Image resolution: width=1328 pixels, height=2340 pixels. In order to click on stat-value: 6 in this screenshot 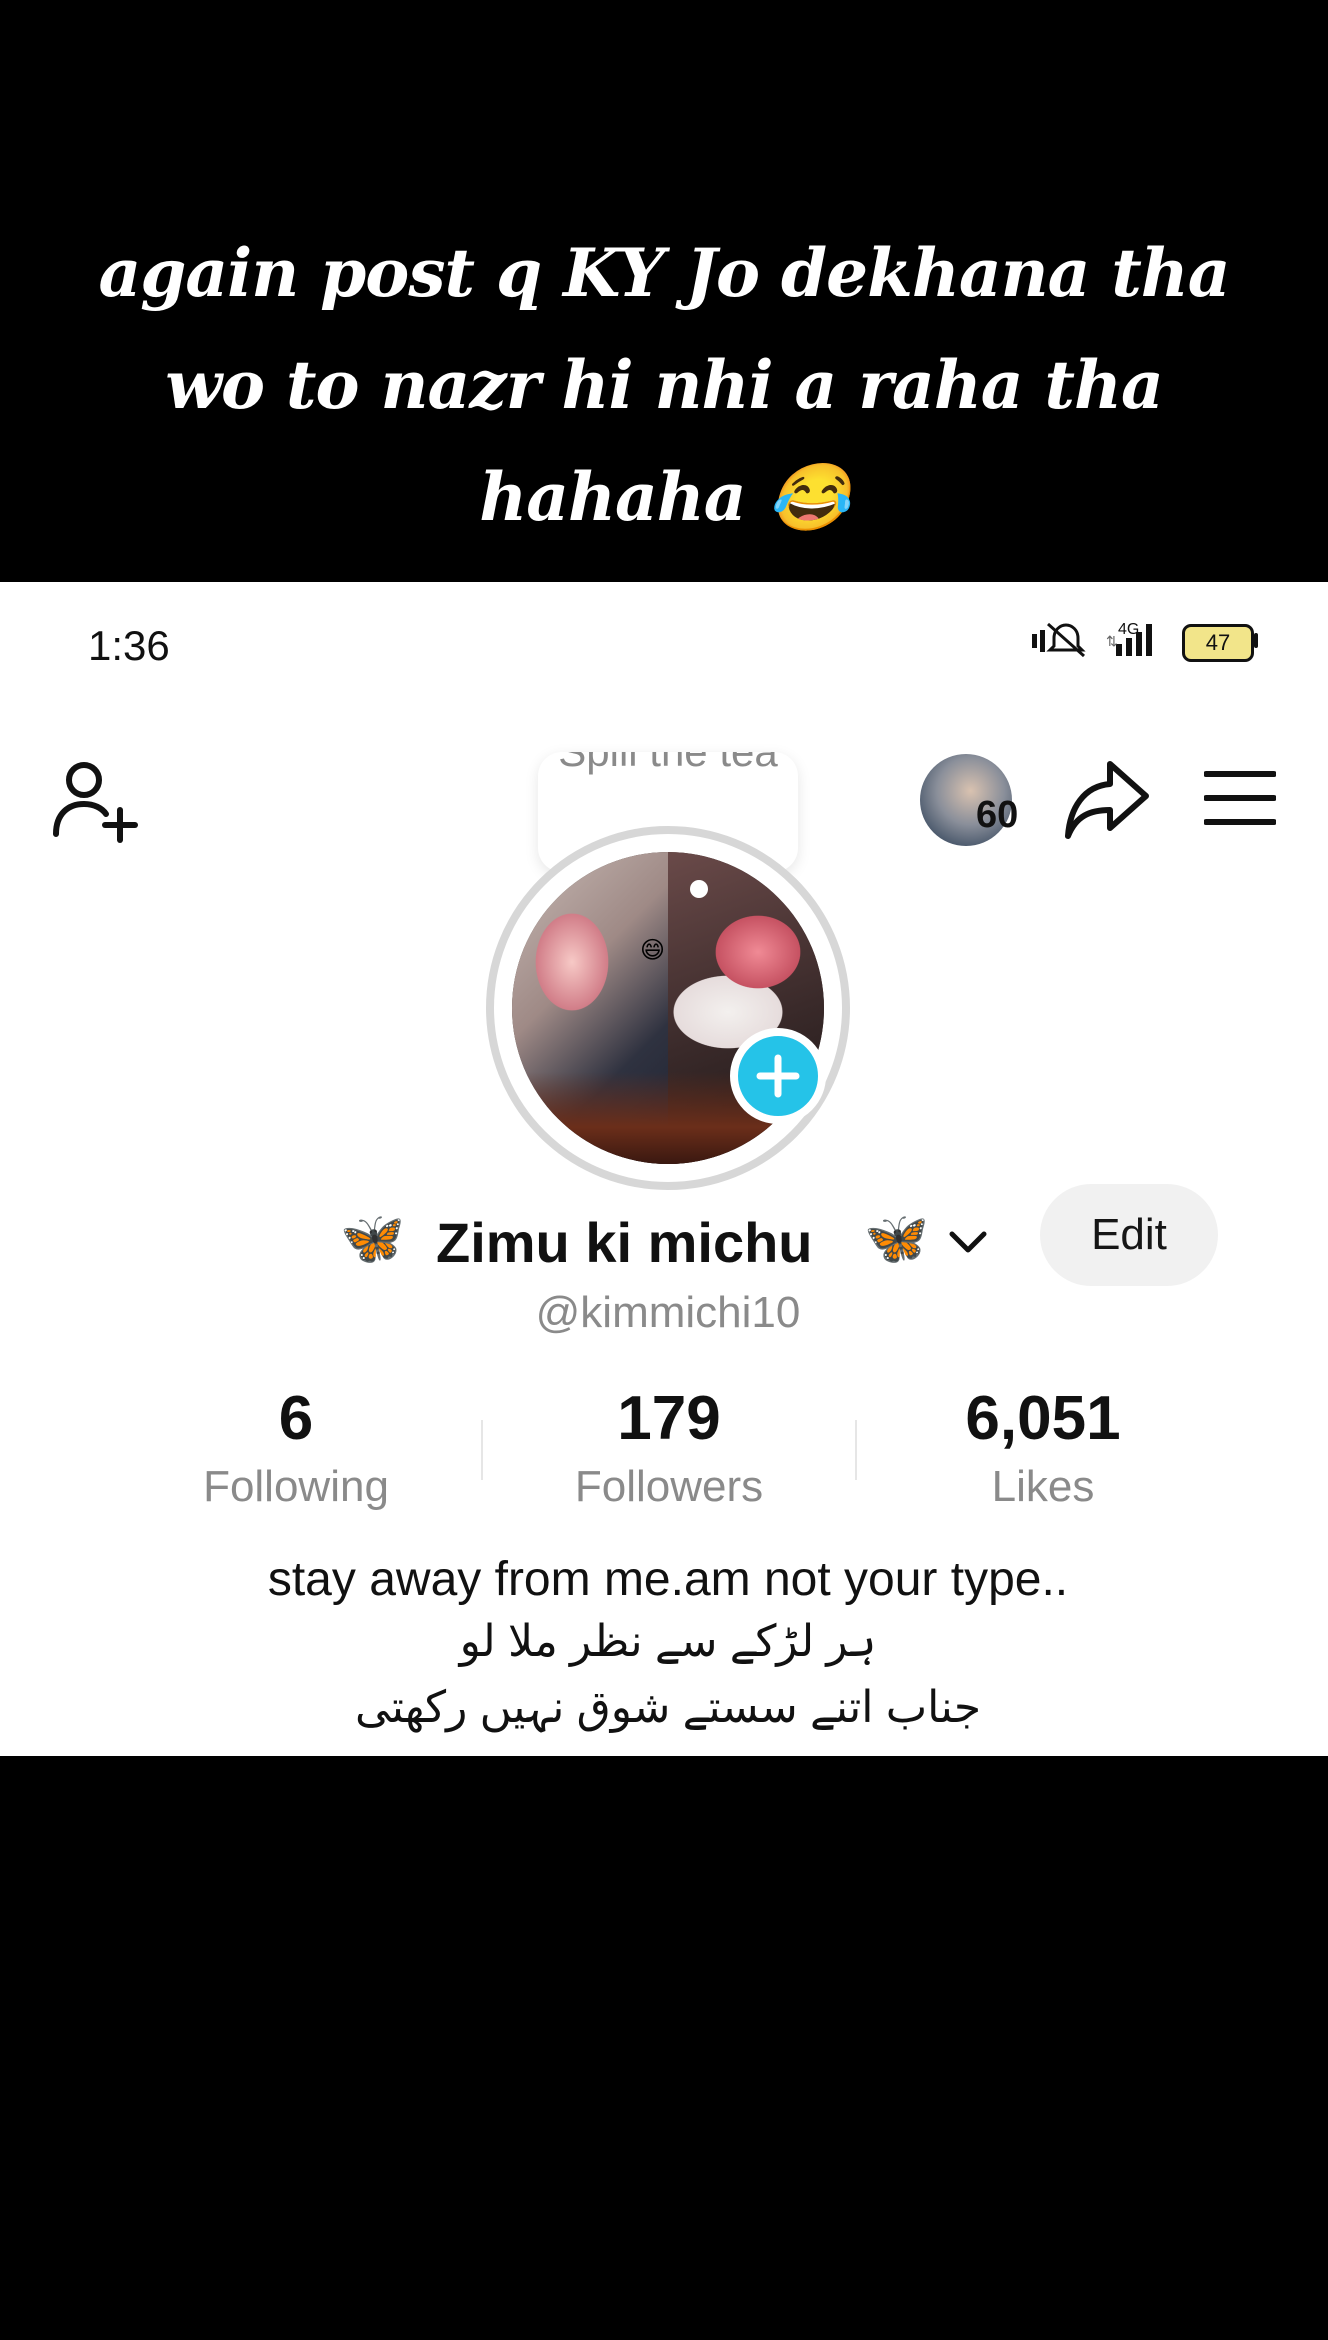, I will do `click(296, 1418)`.